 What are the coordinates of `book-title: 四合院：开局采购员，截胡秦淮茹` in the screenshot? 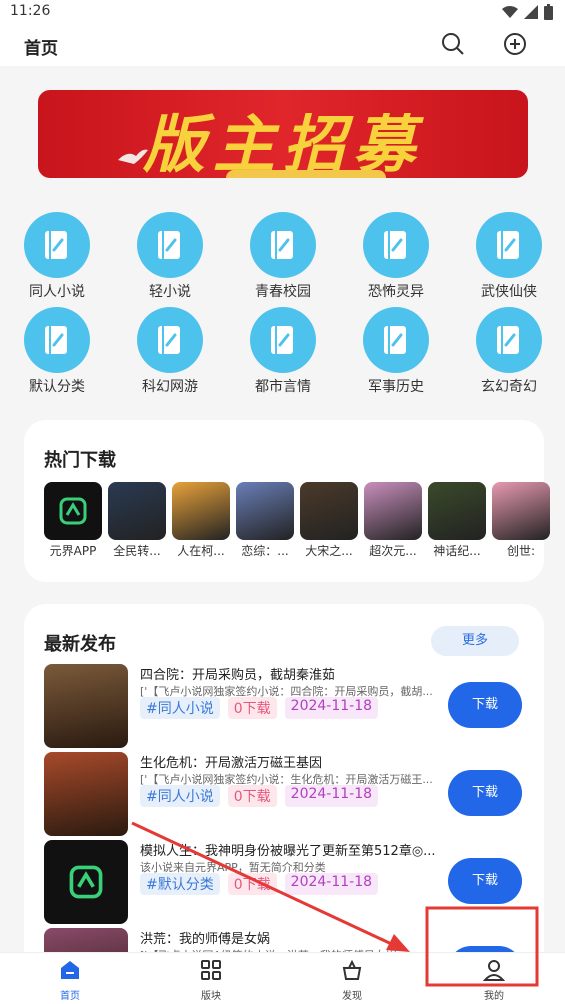 It's located at (238, 675).